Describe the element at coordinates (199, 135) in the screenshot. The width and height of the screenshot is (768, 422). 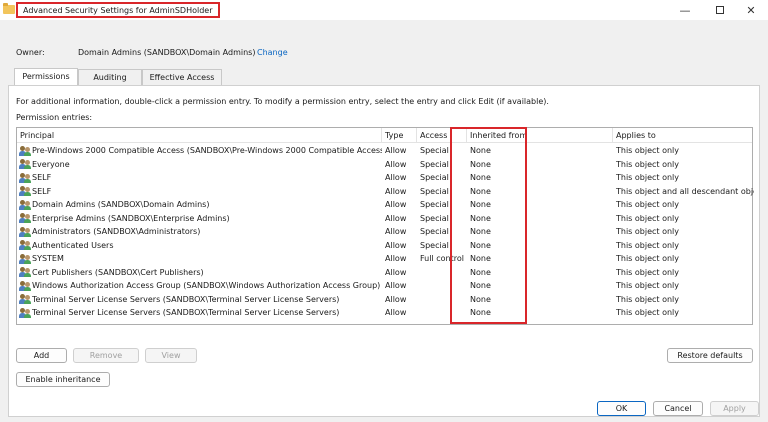
I see `column-header-principal: Principal` at that location.